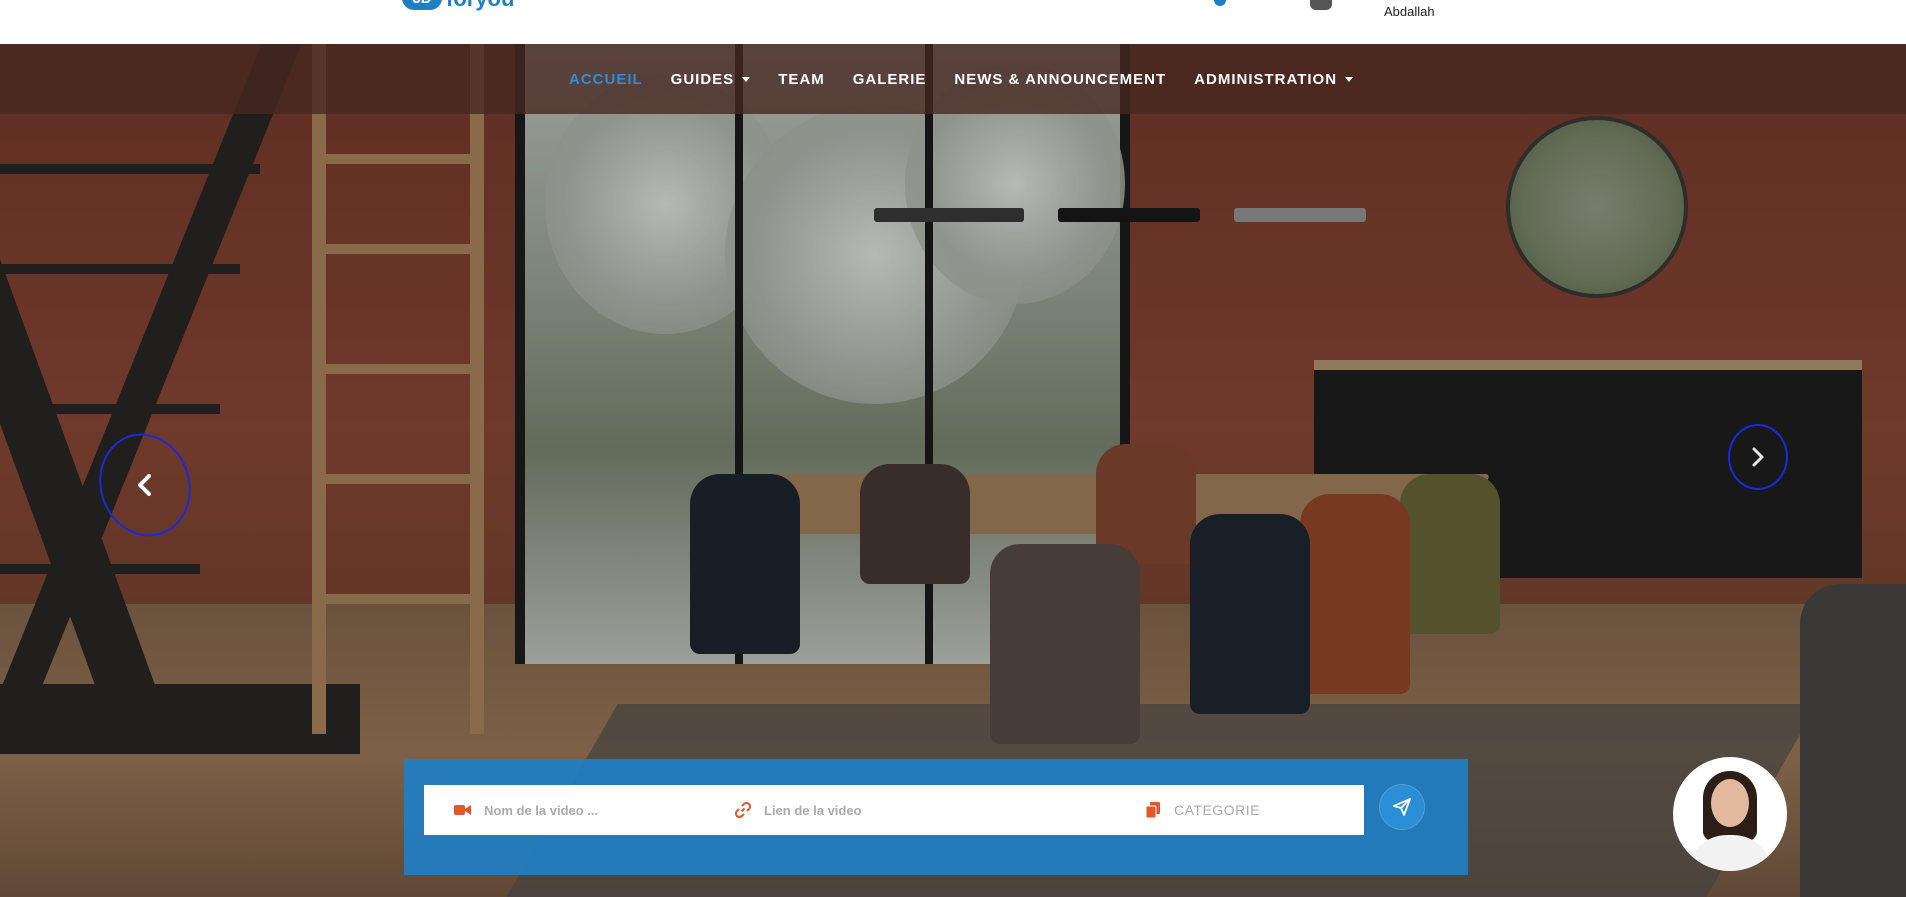 This screenshot has height=897, width=1906. I want to click on video-link-input, so click(851, 810).